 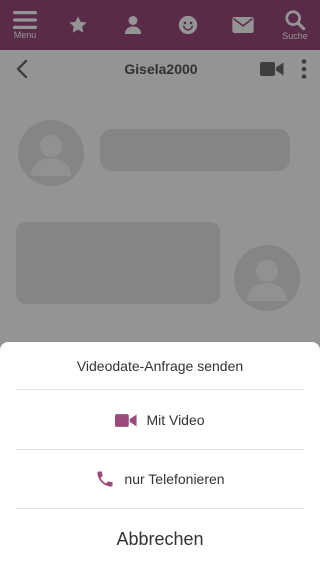 I want to click on option-with-video-label: Mit Video, so click(x=175, y=420).